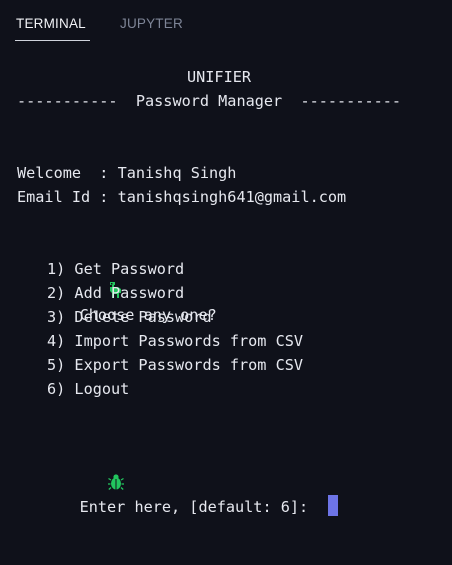  What do you see at coordinates (129, 317) in the screenshot?
I see `menu-option: 3) Delete Password` at bounding box center [129, 317].